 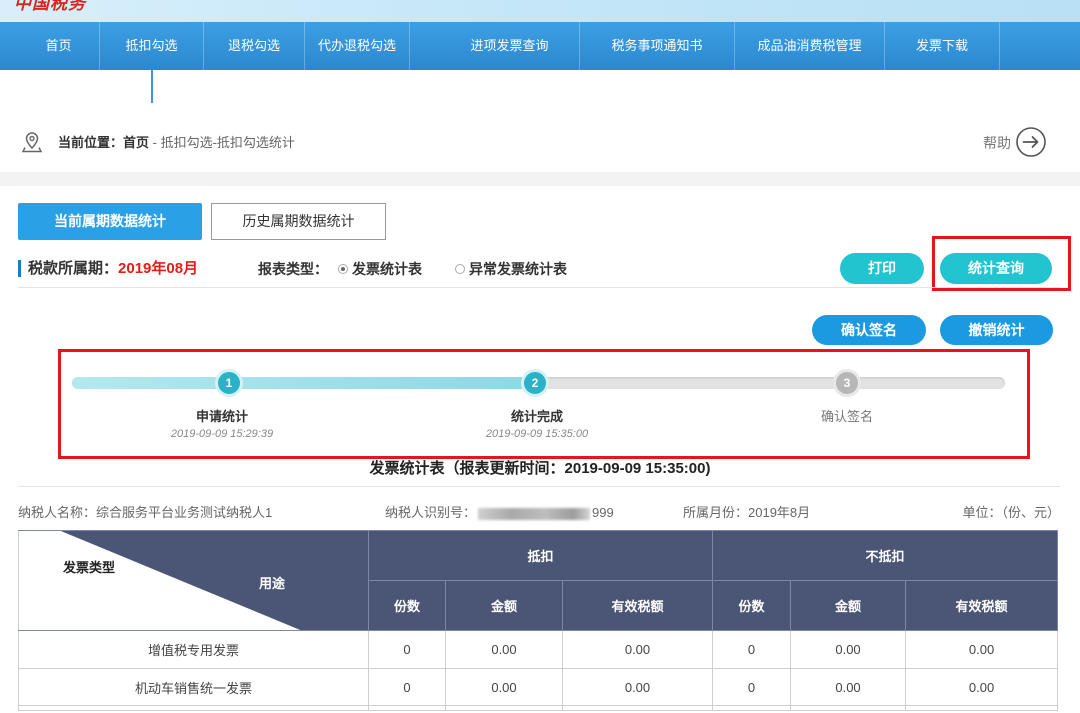 I want to click on step-time: 2019-09-09 15:29:39, so click(x=222, y=434).